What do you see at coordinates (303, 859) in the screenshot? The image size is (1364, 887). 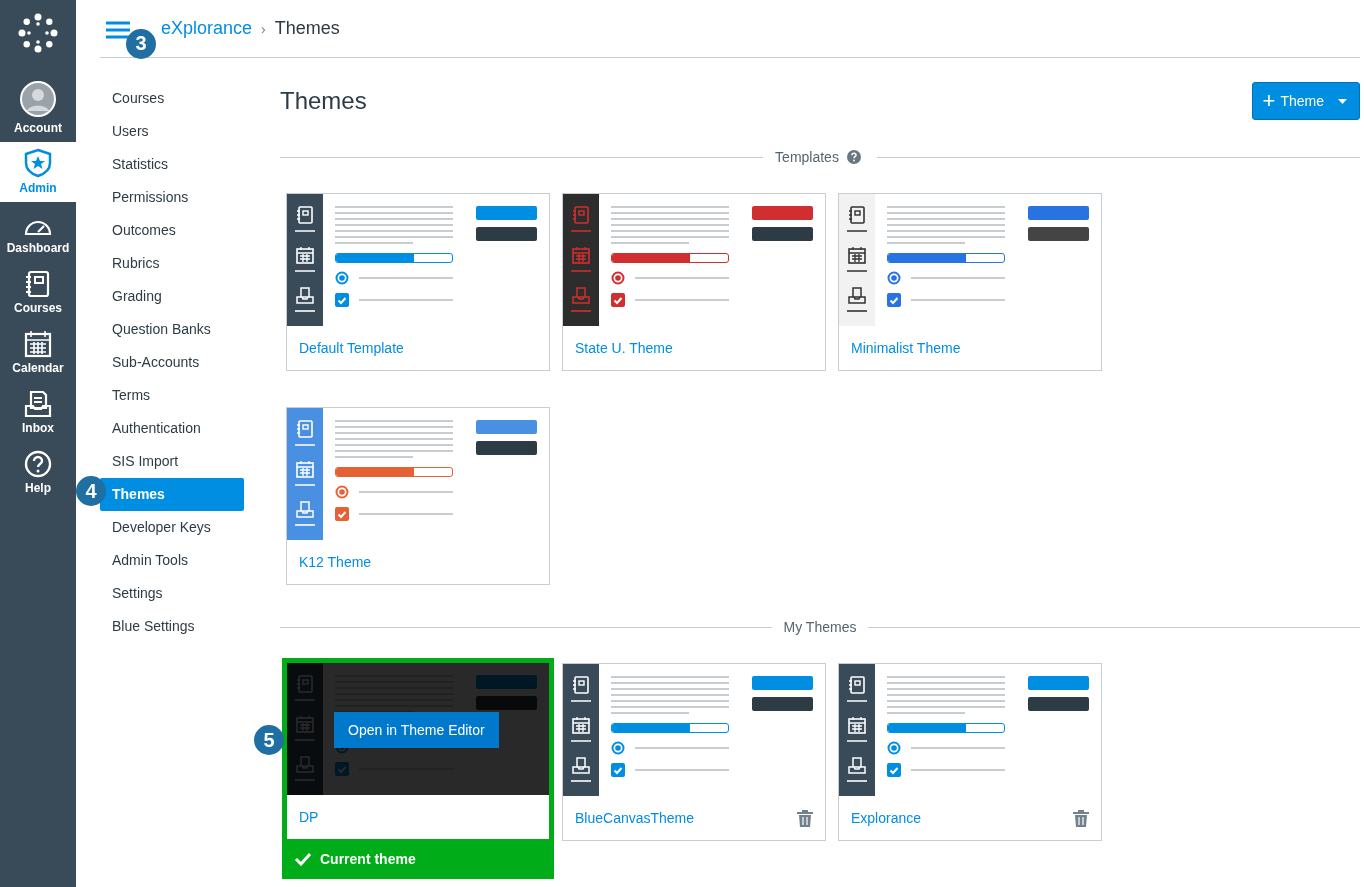 I see `check-icon` at bounding box center [303, 859].